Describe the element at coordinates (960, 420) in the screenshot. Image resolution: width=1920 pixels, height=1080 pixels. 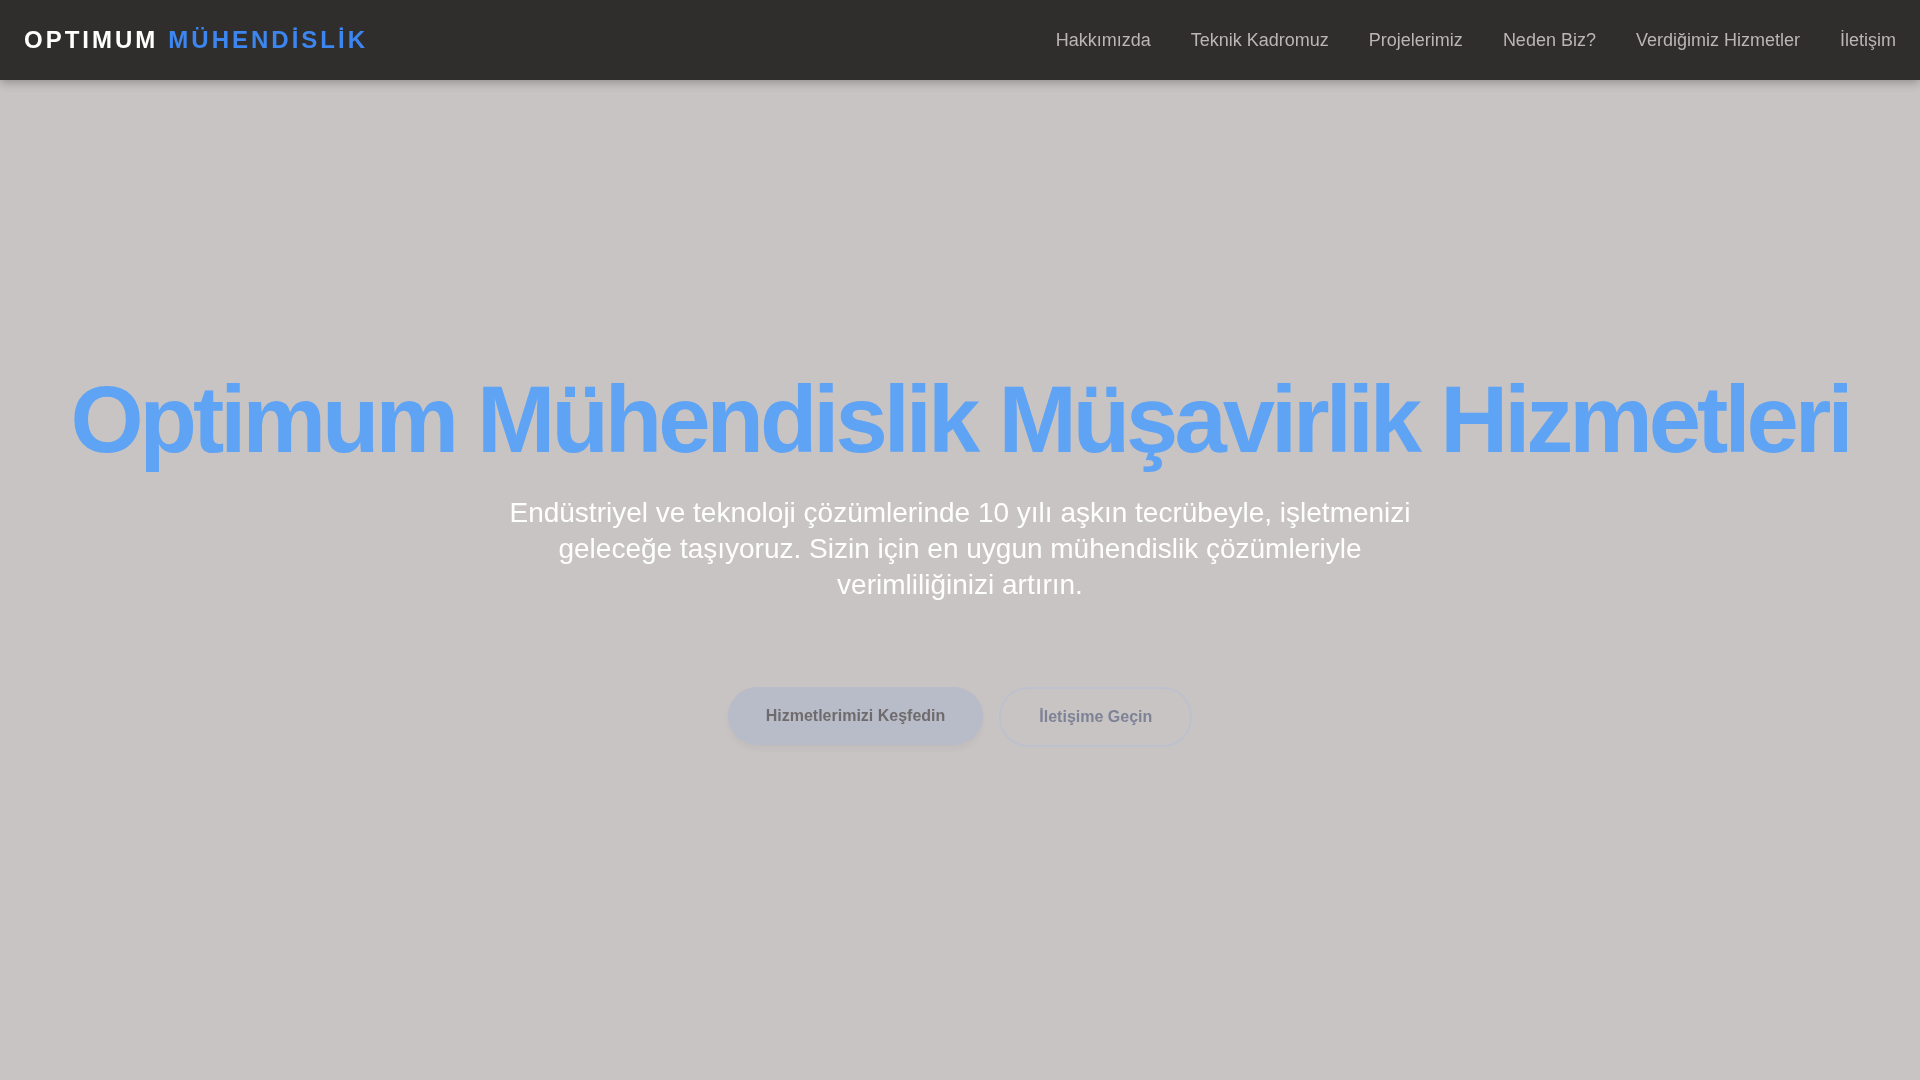
I see `hero-title: Optimum Mühendislik Müşavirlik Hizmetleri` at that location.